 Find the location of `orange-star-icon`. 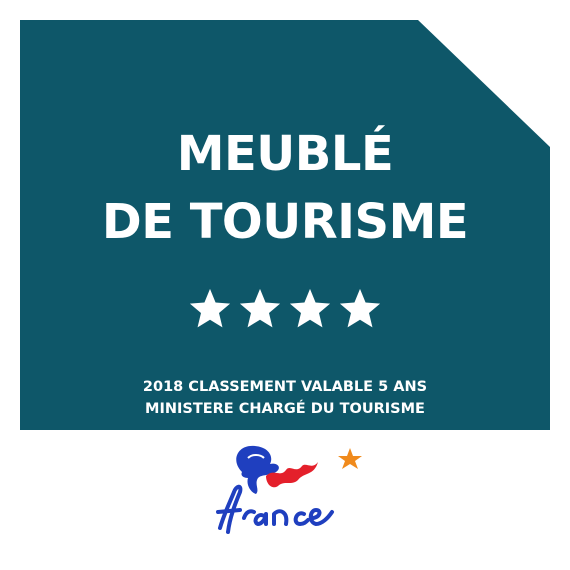

orange-star-icon is located at coordinates (350, 458).